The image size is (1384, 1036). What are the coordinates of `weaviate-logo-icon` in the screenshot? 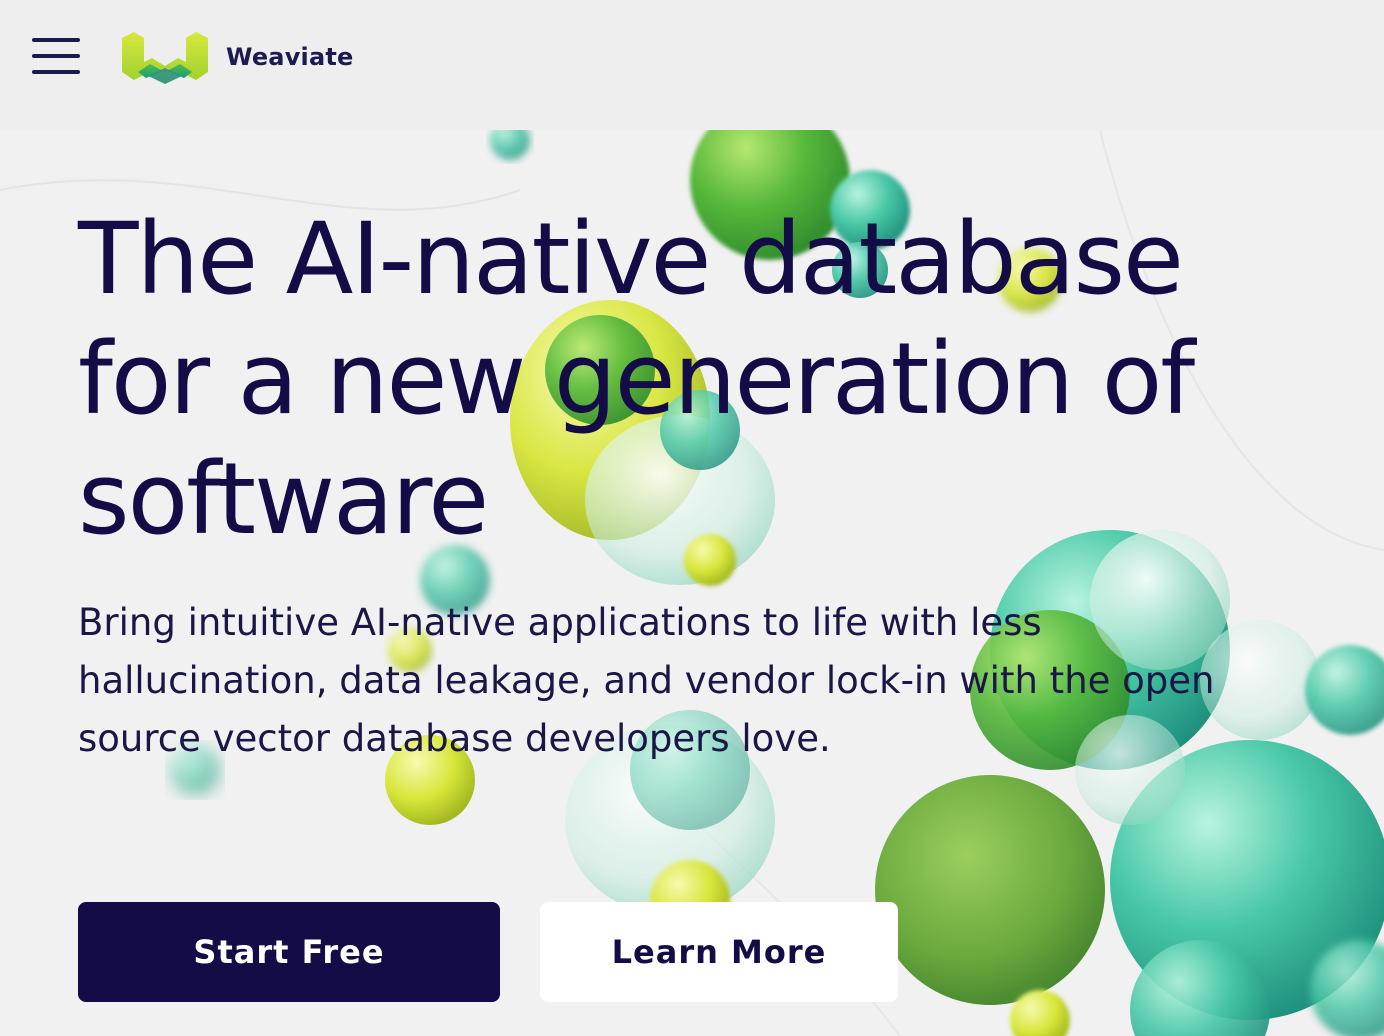 It's located at (165, 58).